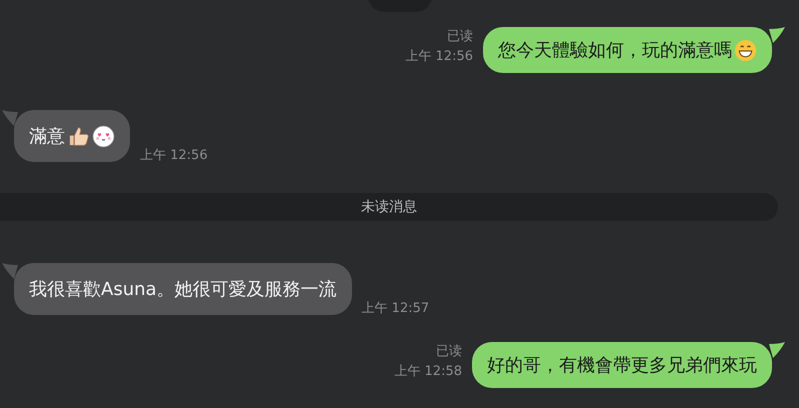 Image resolution: width=799 pixels, height=408 pixels. I want to click on message-text: 您今天體驗如何，玩的滿意嗎, so click(615, 50).